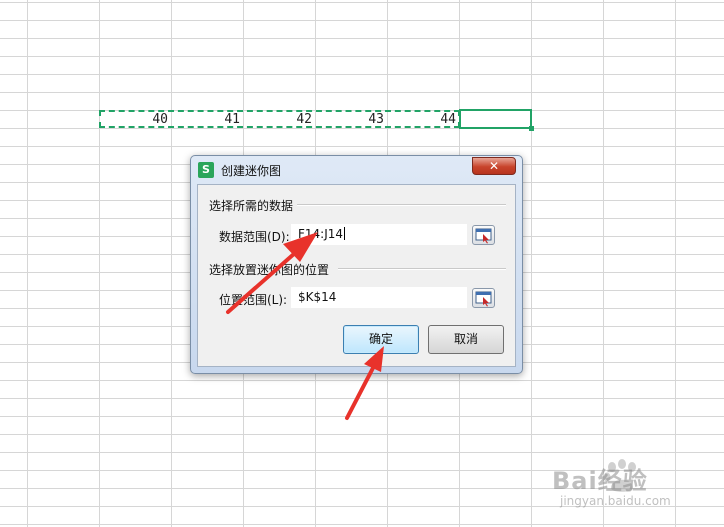 The image size is (724, 527). Describe the element at coordinates (615, 501) in the screenshot. I see `watermark-url: jingyan.baidu.com` at that location.